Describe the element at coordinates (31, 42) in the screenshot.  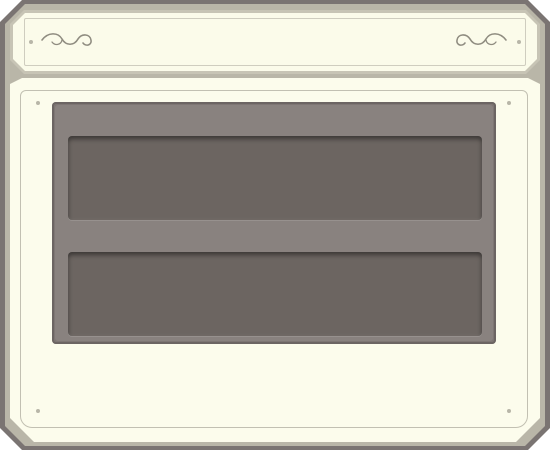
I see `header-dot-left` at that location.